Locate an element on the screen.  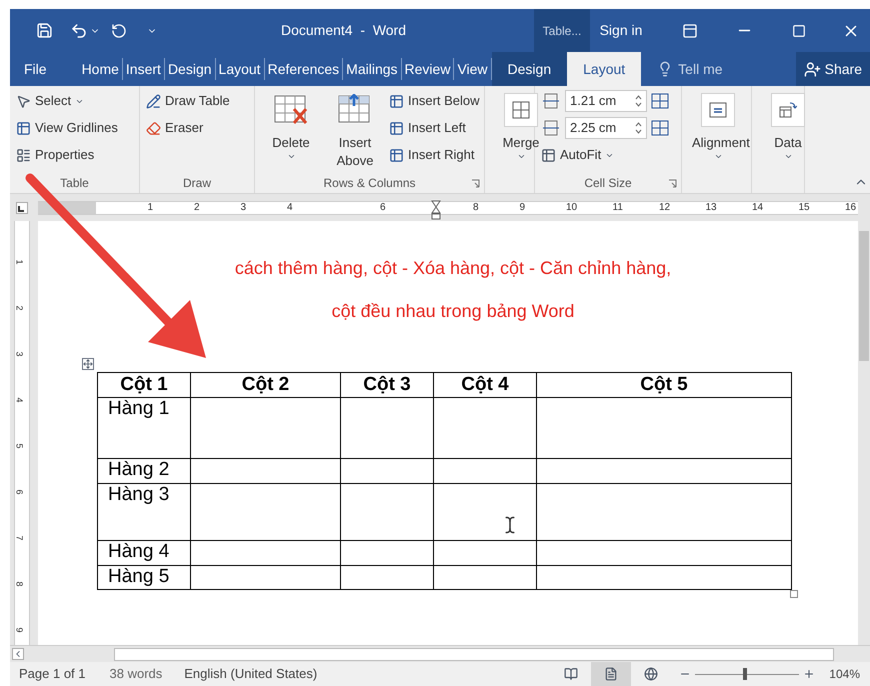
share-button: Share is located at coordinates (833, 69).